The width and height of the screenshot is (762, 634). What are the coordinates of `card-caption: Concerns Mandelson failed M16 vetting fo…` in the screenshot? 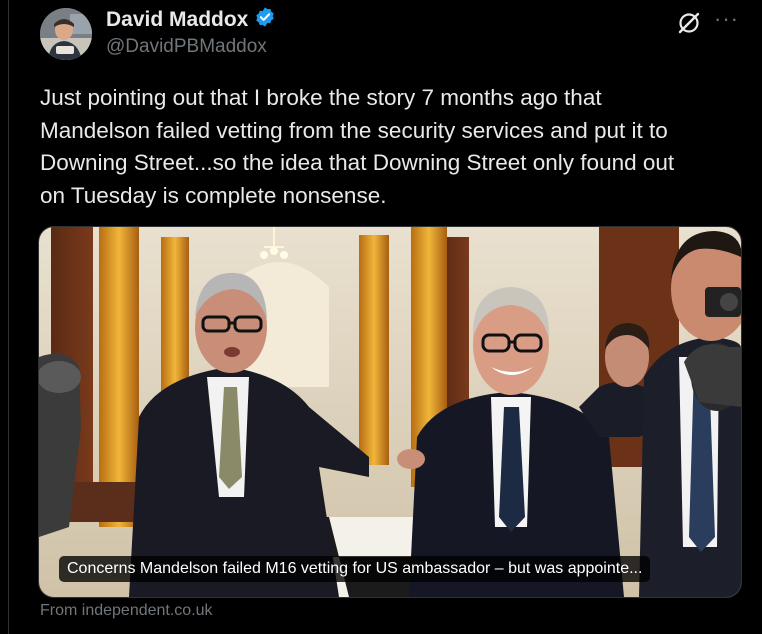 It's located at (355, 569).